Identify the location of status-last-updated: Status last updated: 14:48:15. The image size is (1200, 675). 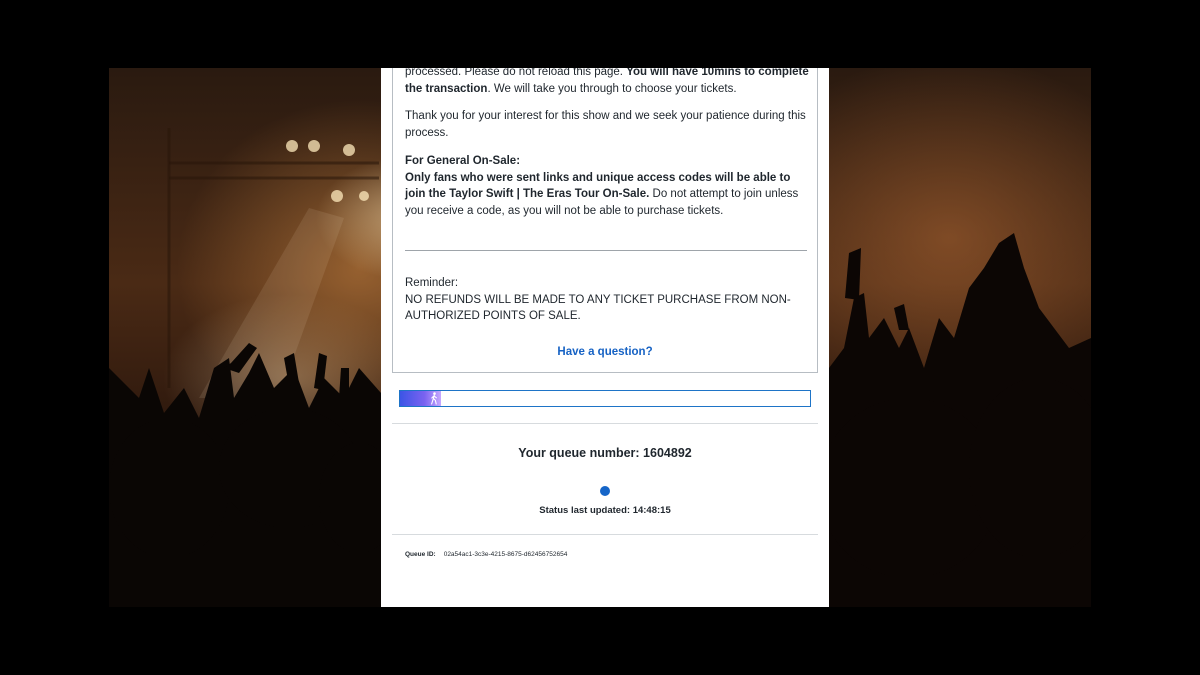
(605, 510).